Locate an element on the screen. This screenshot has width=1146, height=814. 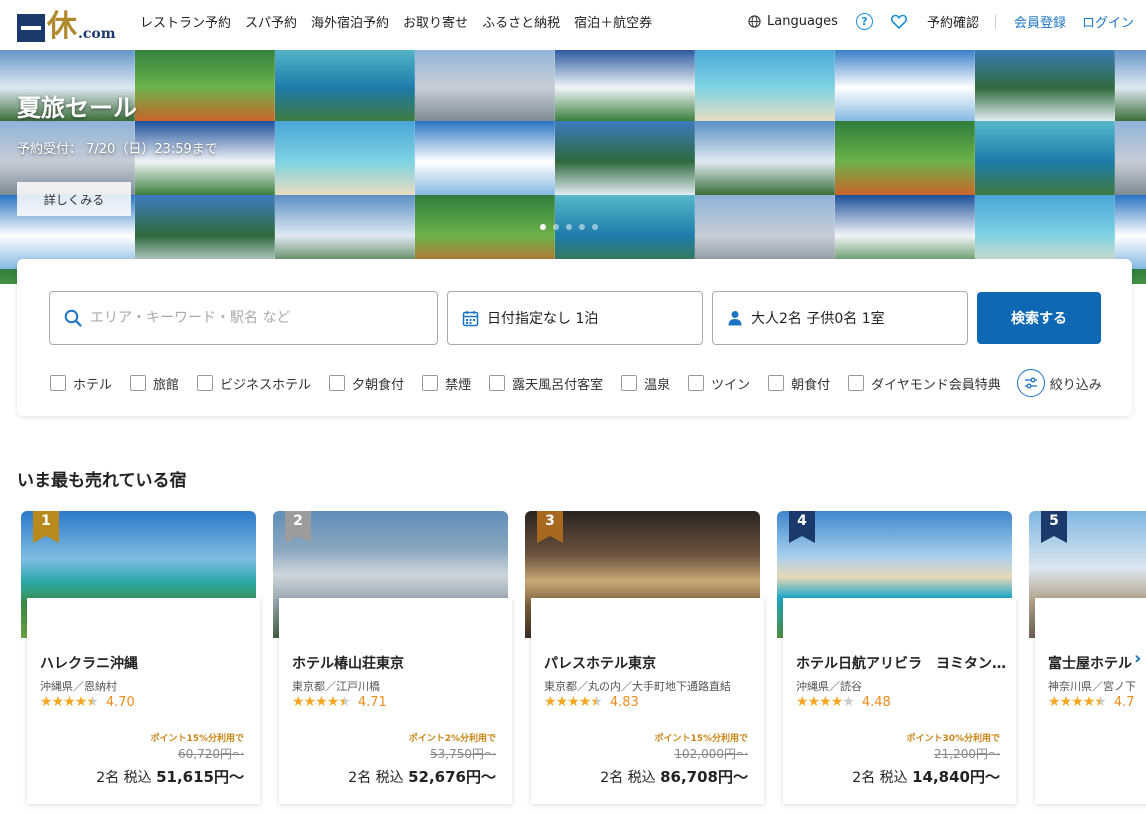
login-link: ログイン is located at coordinates (1108, 21).